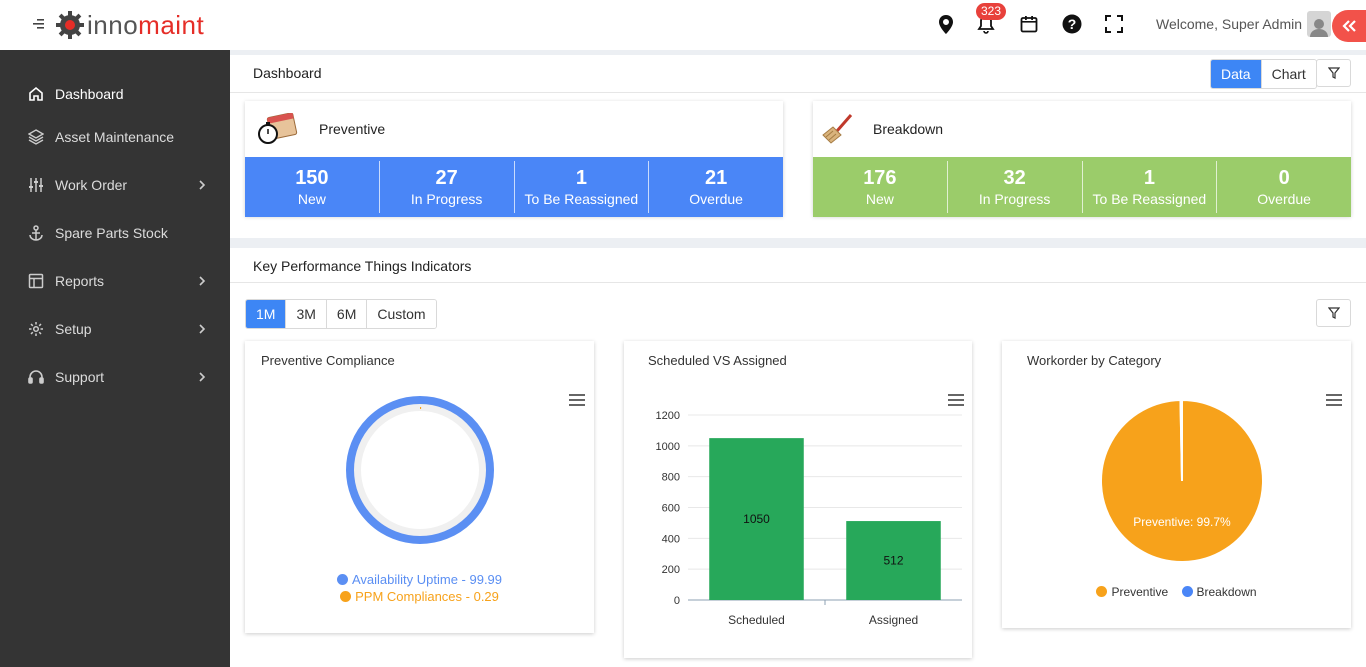  Describe the element at coordinates (716, 199) in the screenshot. I see `stat-label: Overdue` at that location.